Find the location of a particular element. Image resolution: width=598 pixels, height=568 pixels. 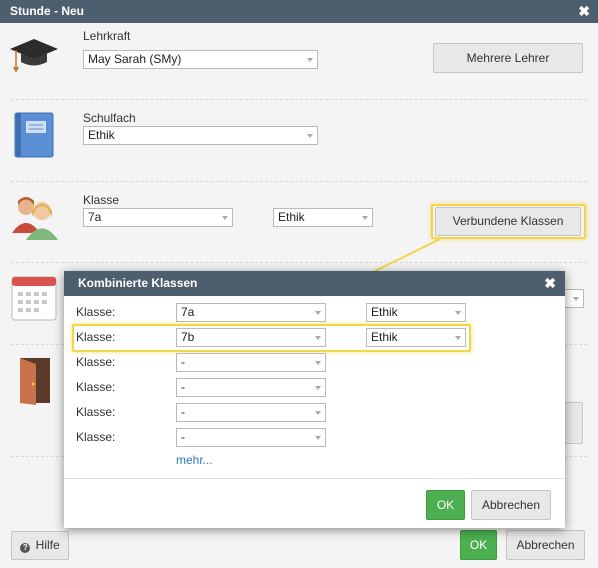

class-subject-select: Ethik is located at coordinates (323, 217).